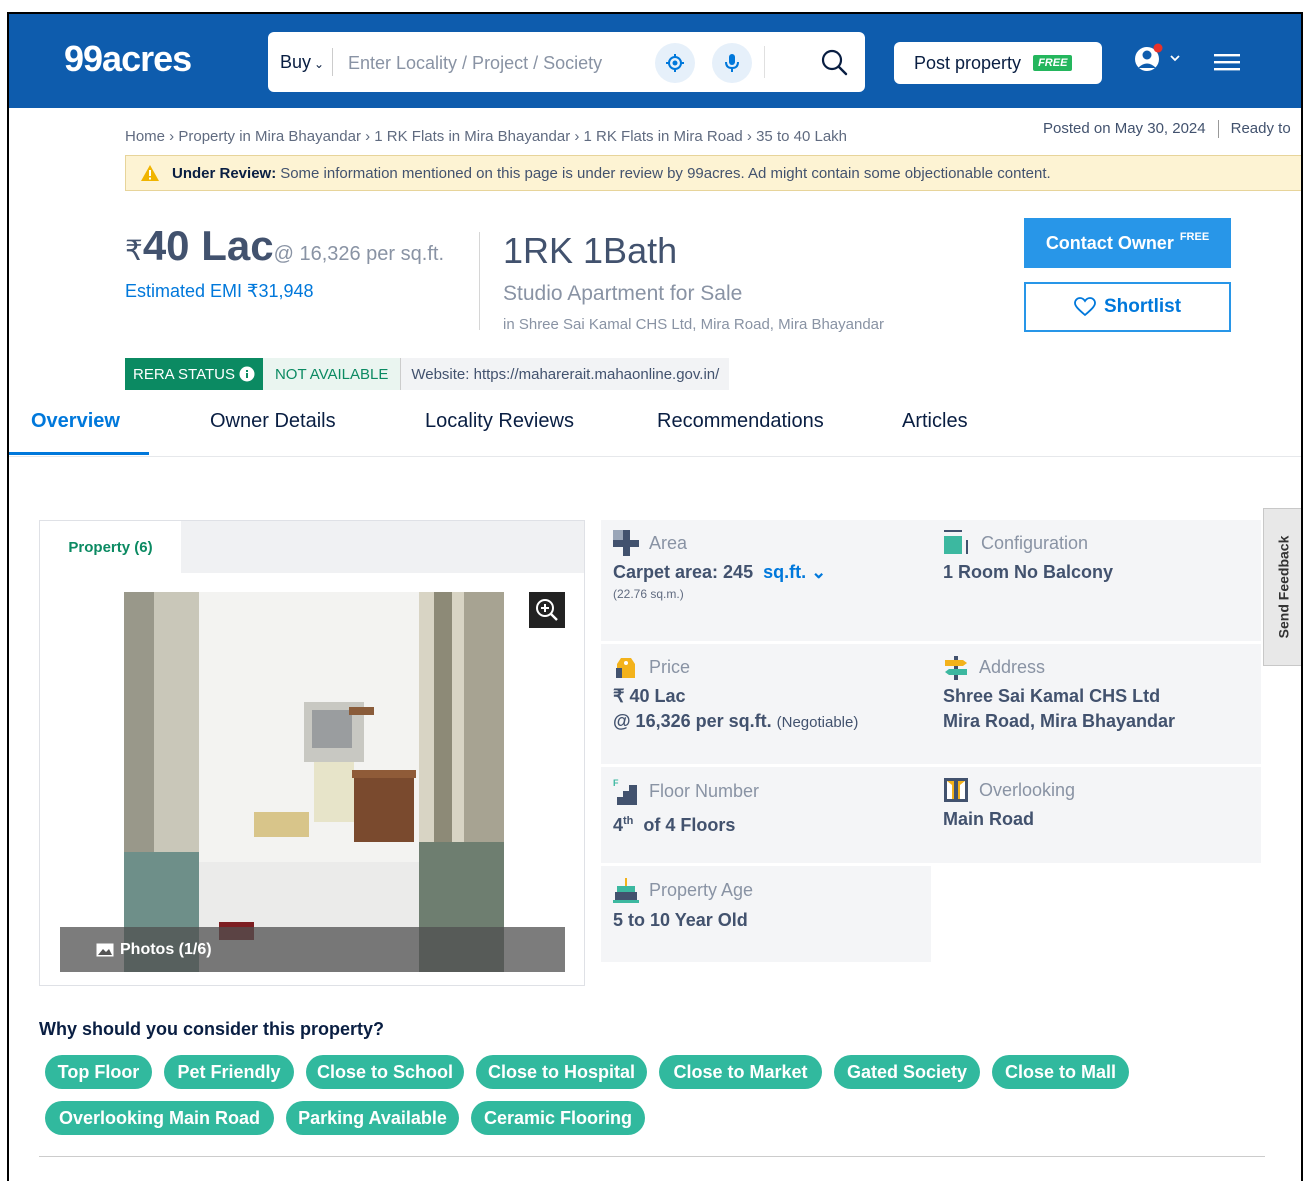 The width and height of the screenshot is (1309, 1181). Describe the element at coordinates (493, 63) in the screenshot. I see `search-input` at that location.